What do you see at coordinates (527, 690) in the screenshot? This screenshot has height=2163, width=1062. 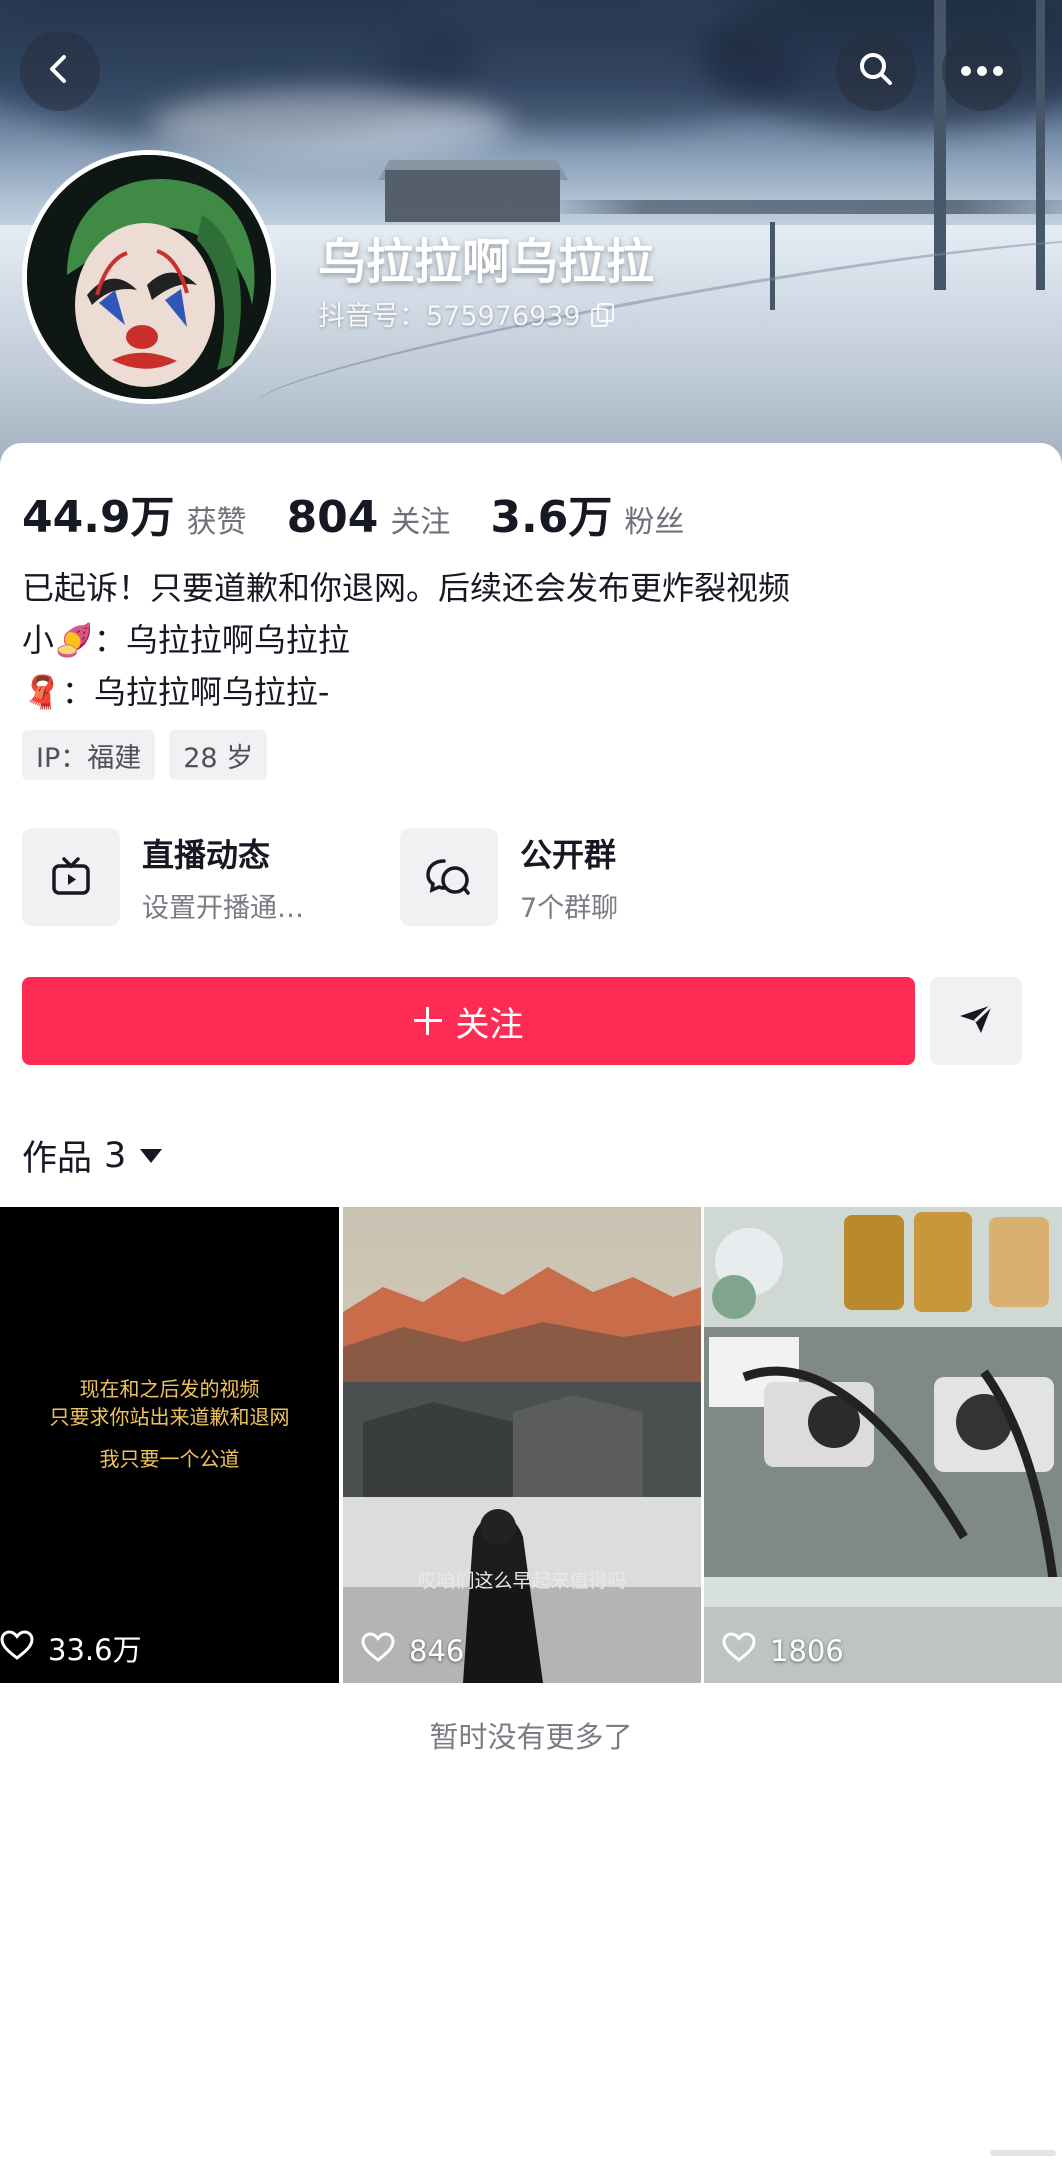 I see `bio-line-3: 🧣：乌拉拉啊乌拉拉-` at bounding box center [527, 690].